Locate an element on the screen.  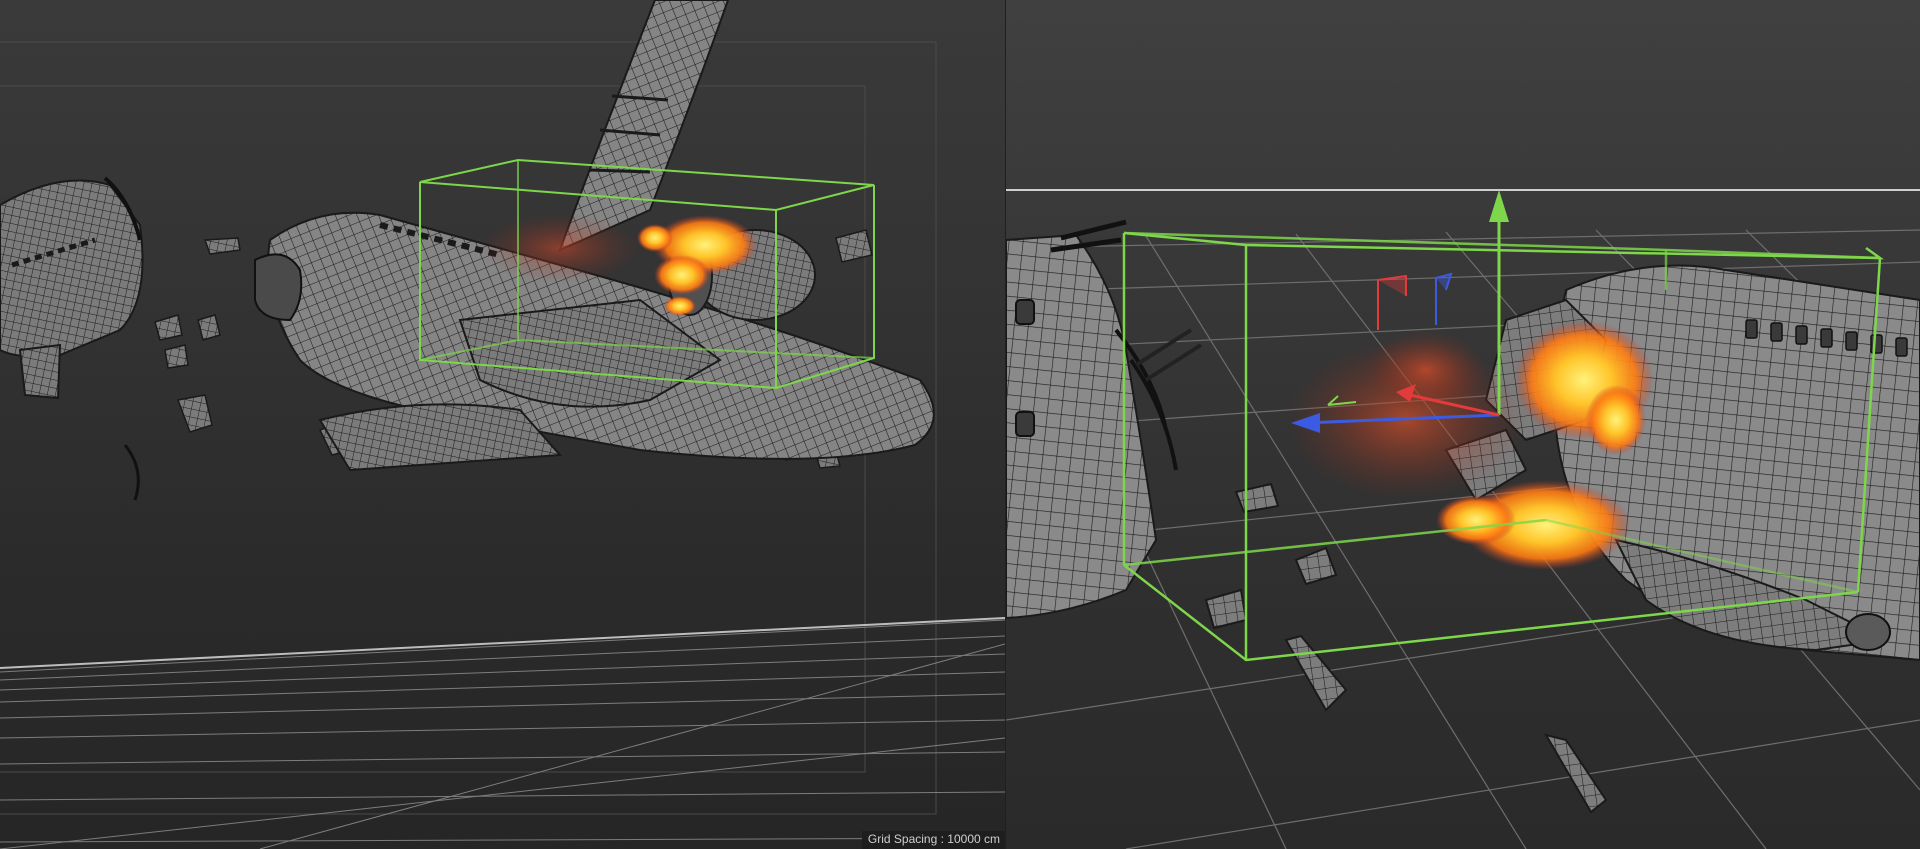
gizmo-y-arrow-icon is located at coordinates (1499, 206).